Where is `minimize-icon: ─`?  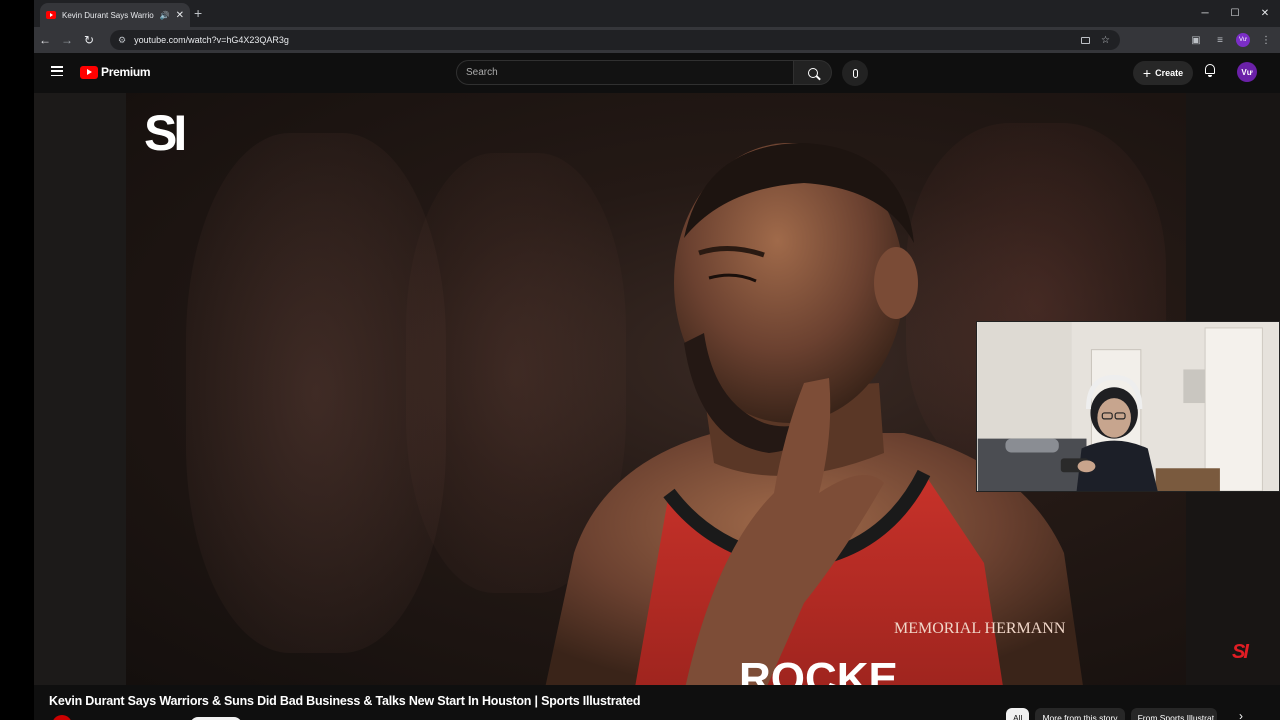
minimize-icon: ─ is located at coordinates (1205, 13).